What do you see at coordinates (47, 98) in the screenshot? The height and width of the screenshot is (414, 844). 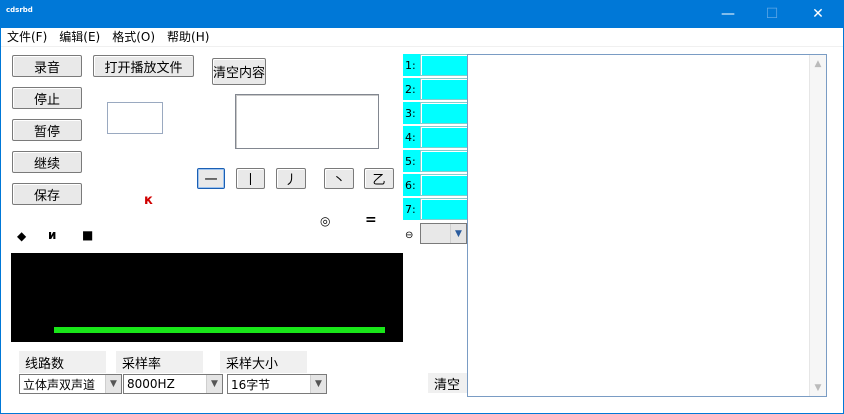 I see `stop-button: 停止` at bounding box center [47, 98].